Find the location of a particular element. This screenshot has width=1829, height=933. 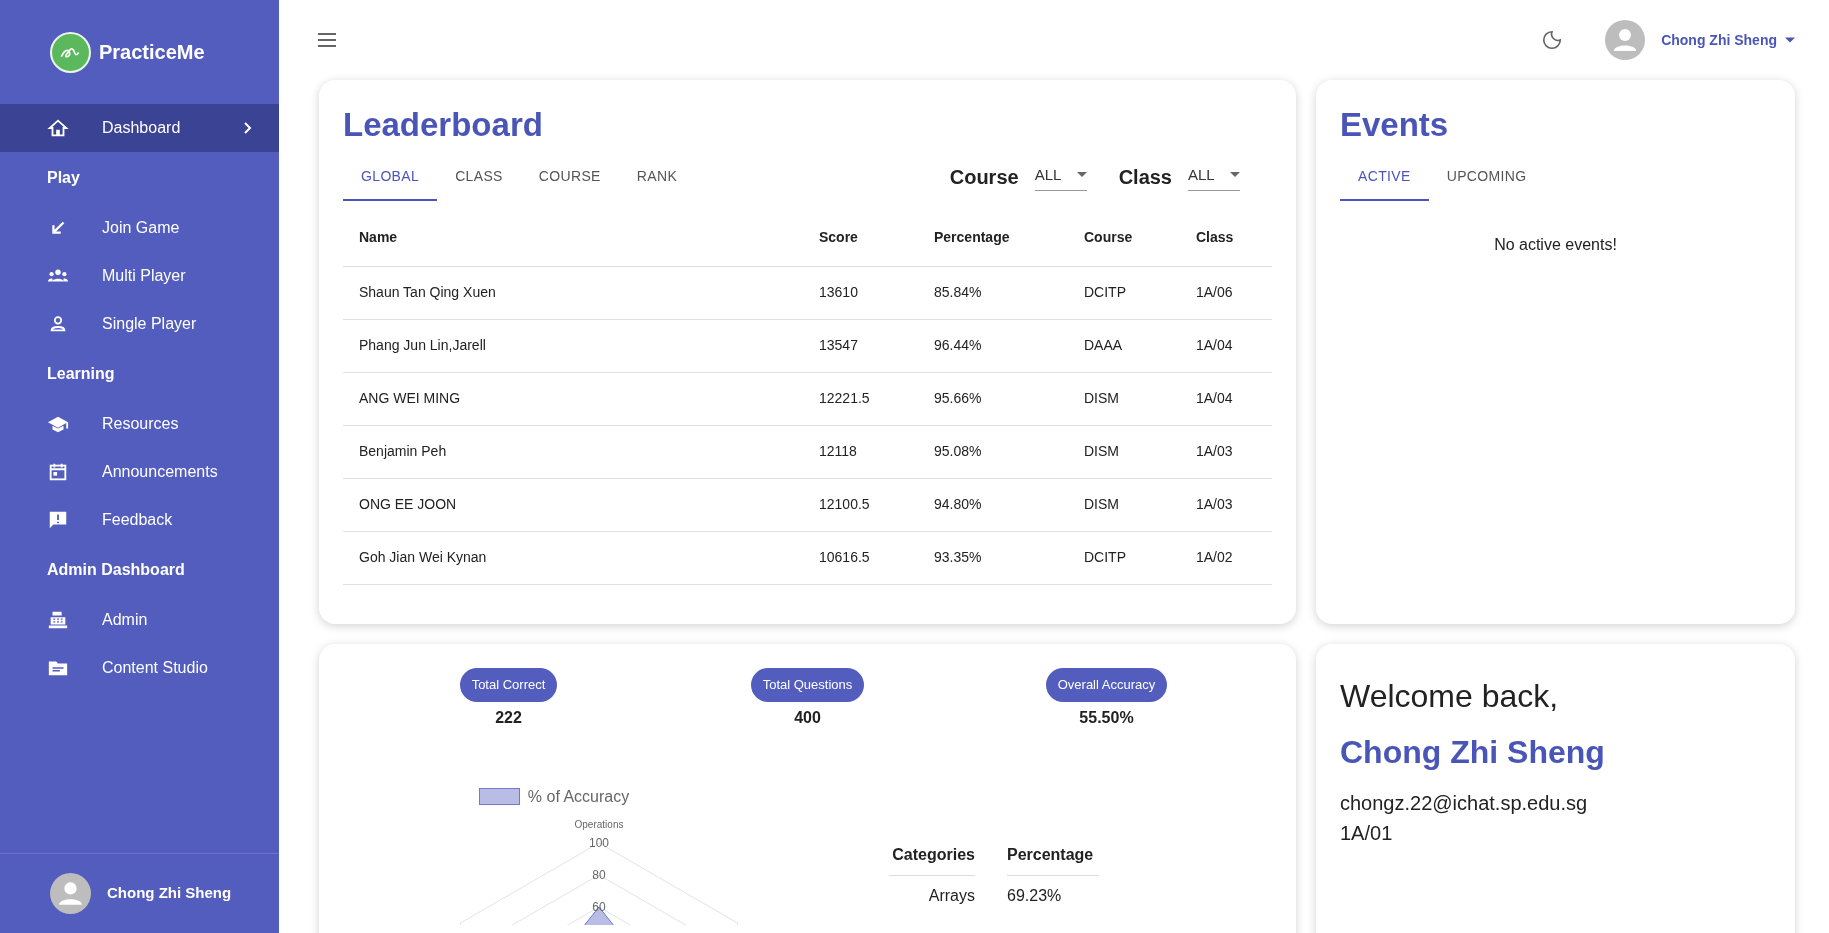

sidebar-item: Admin is located at coordinates (139, 620).